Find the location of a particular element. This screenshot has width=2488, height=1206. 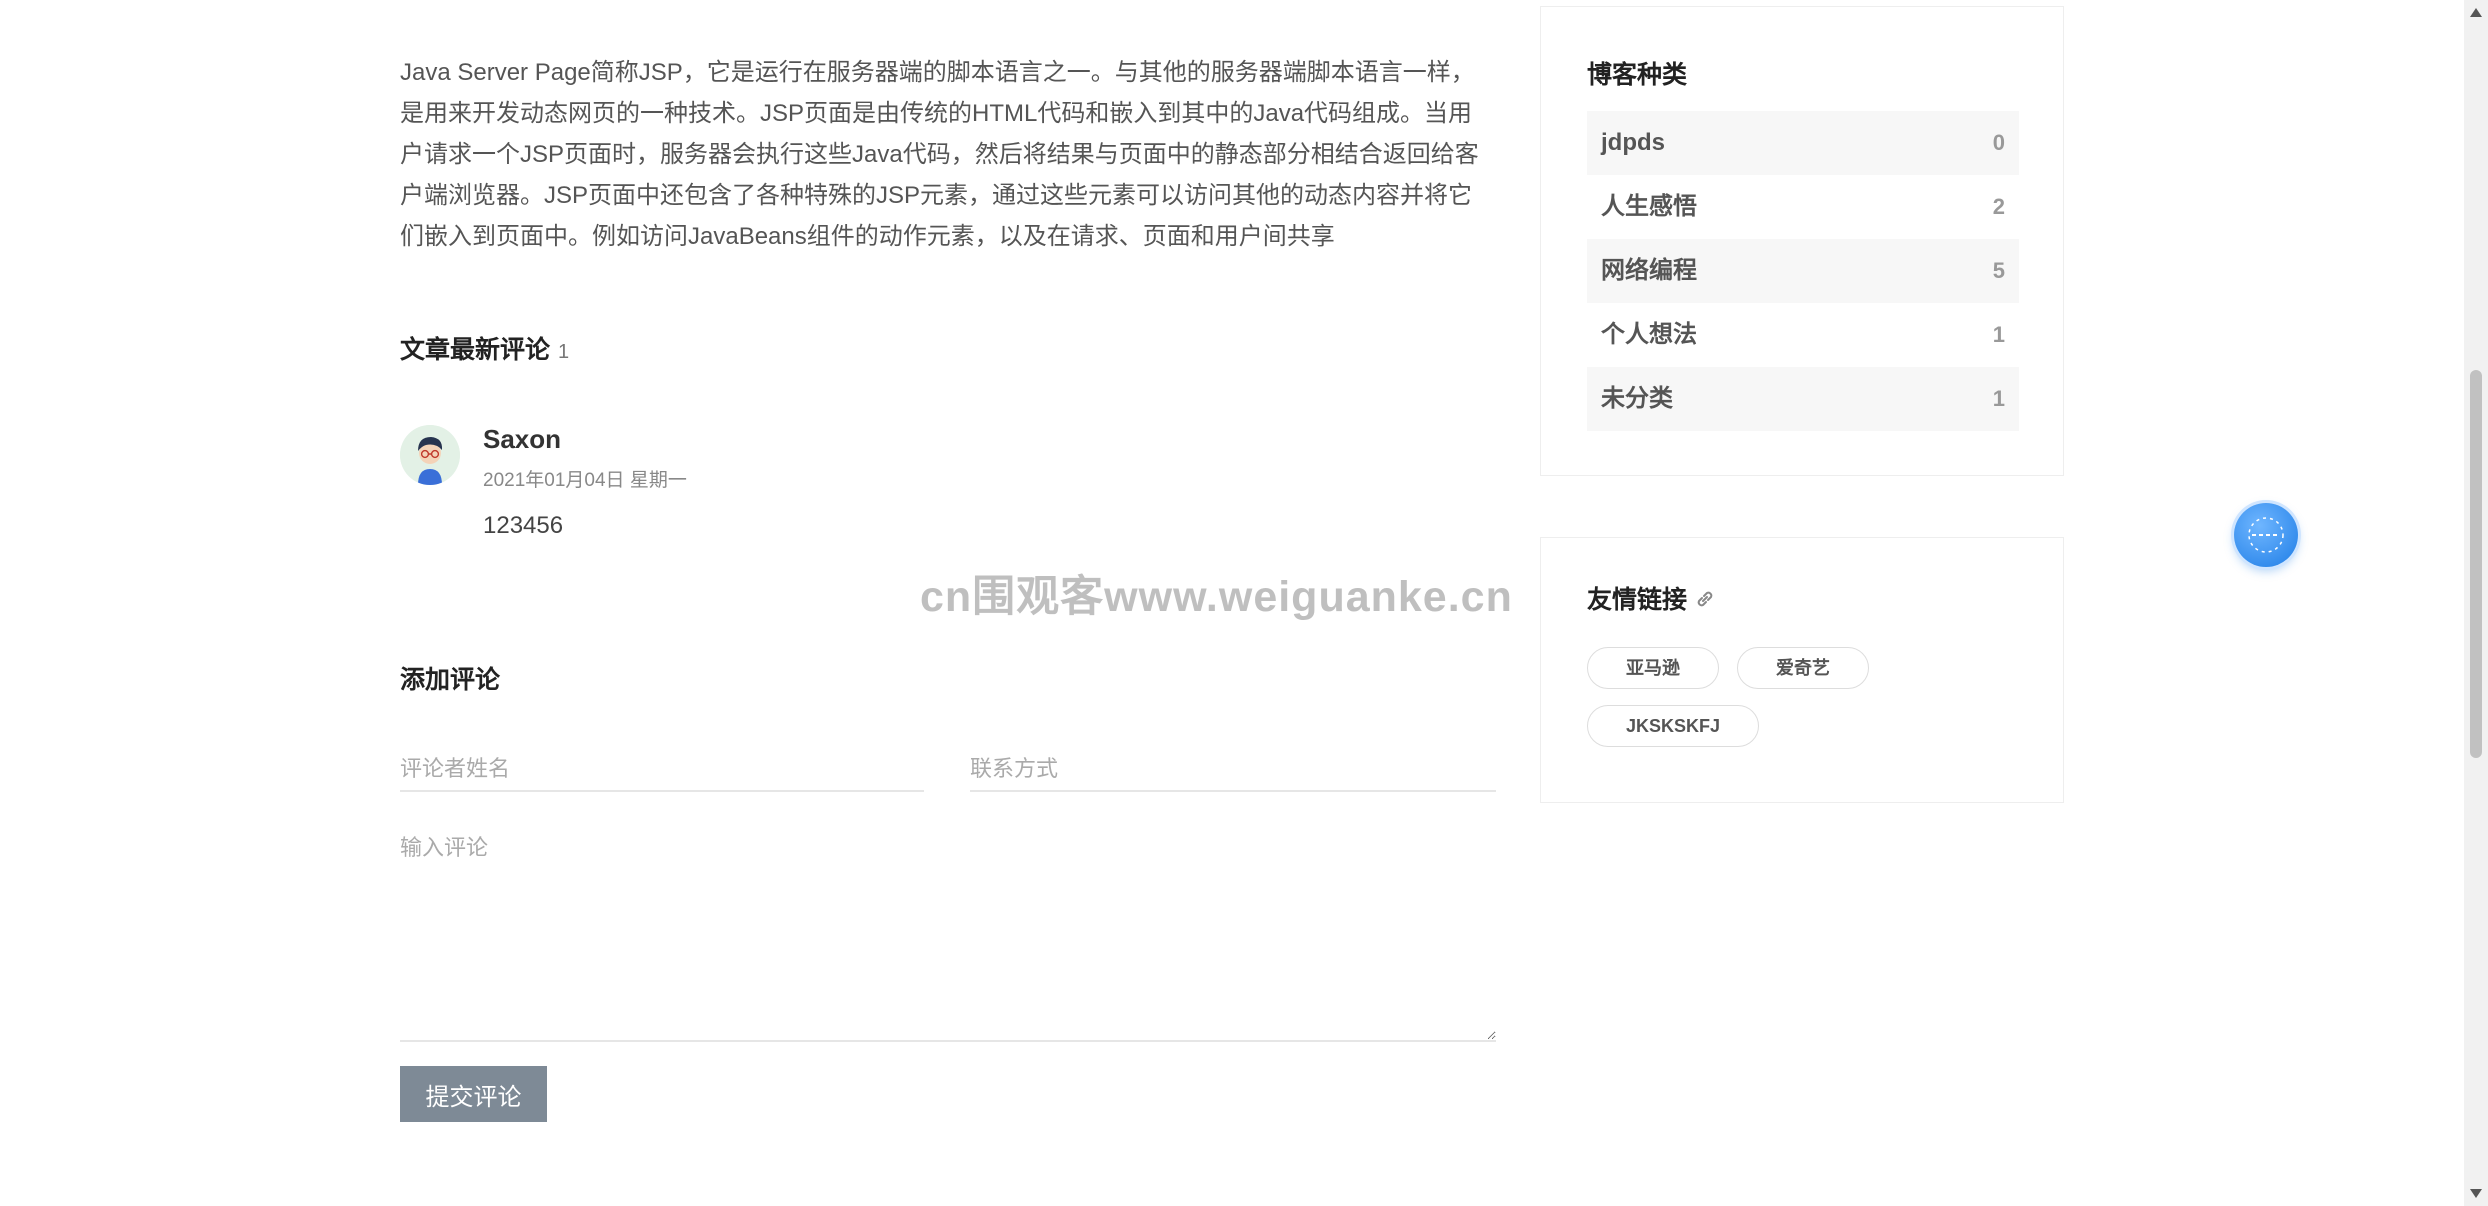

links-title-label: 友情链接 is located at coordinates (1637, 600).